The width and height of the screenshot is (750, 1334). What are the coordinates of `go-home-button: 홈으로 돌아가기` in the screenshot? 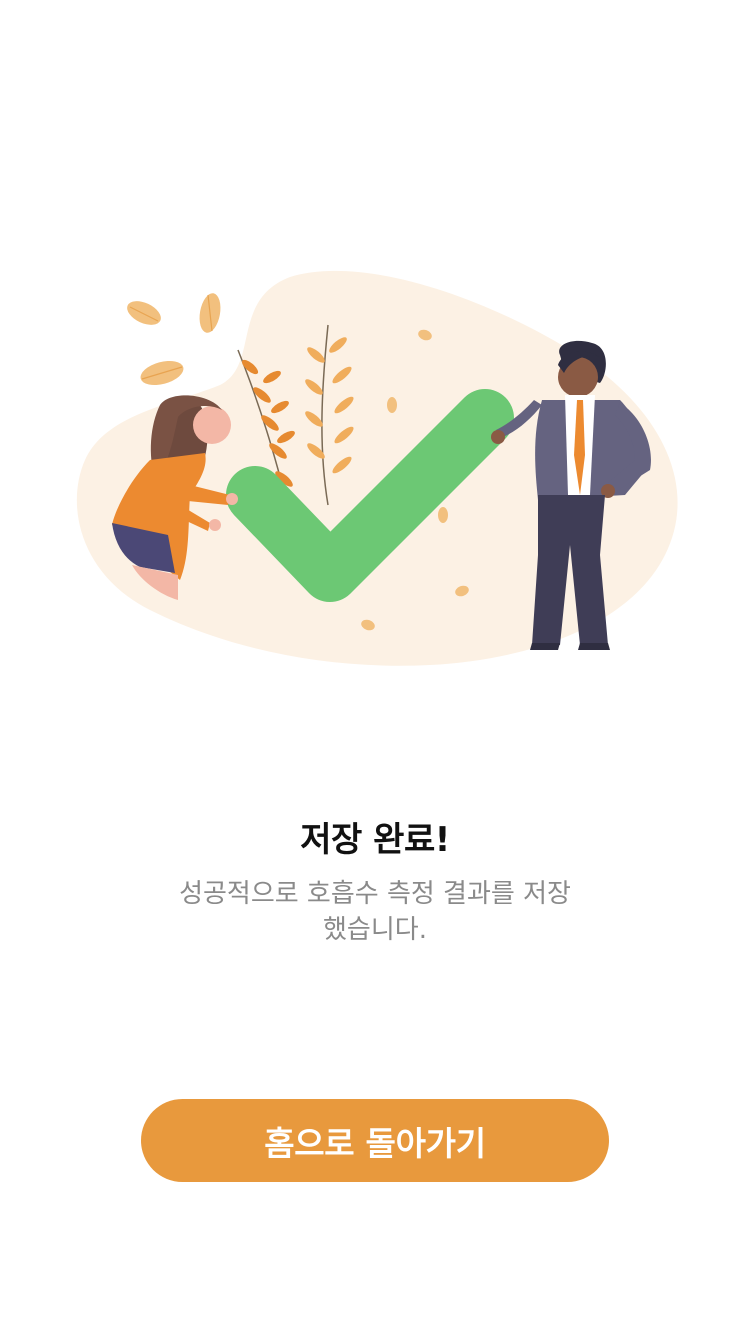 It's located at (375, 1140).